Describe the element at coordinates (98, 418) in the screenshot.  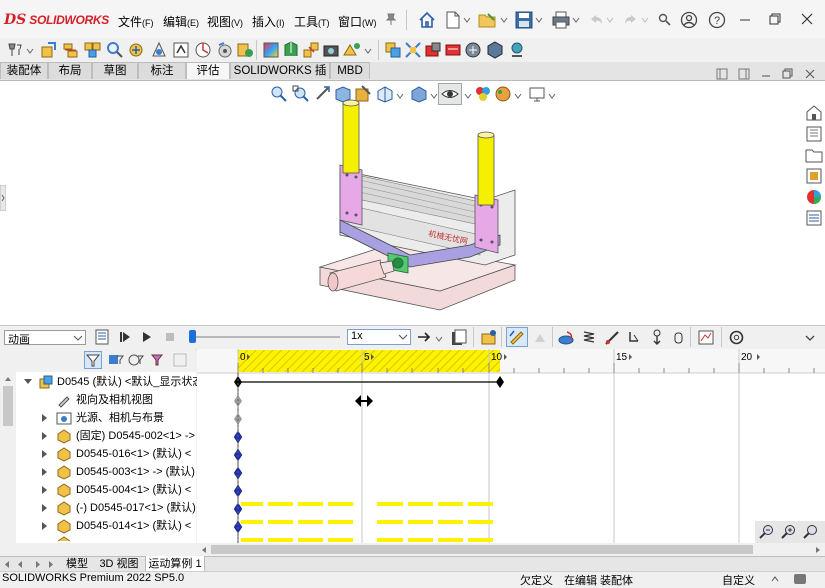
I see `tree-row-lights: 光源、相机与布景` at that location.